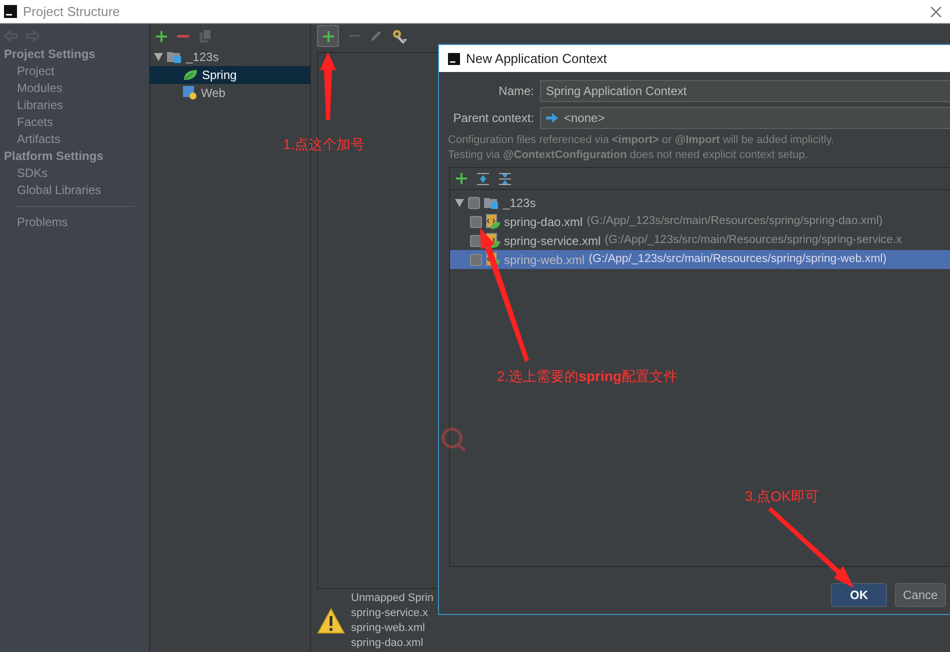  What do you see at coordinates (392, 598) in the screenshot?
I see `warning-text: Unmapped Sprin` at bounding box center [392, 598].